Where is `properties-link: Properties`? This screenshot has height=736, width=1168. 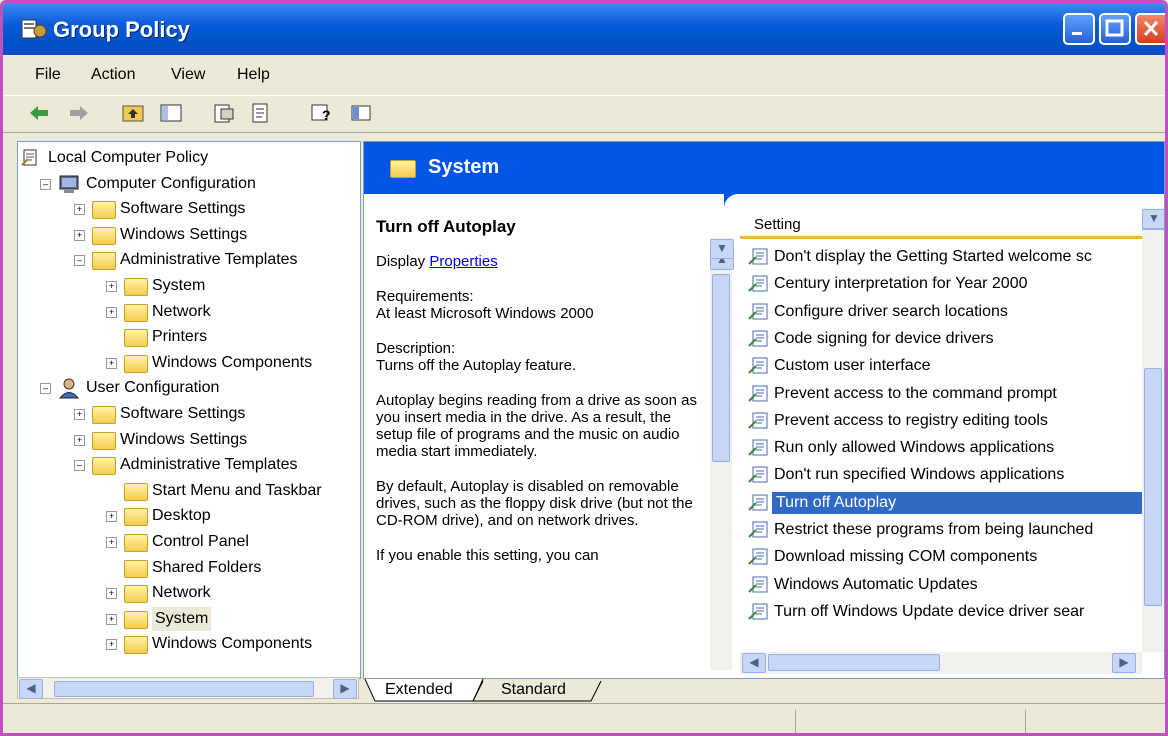
properties-link: Properties is located at coordinates (463, 261).